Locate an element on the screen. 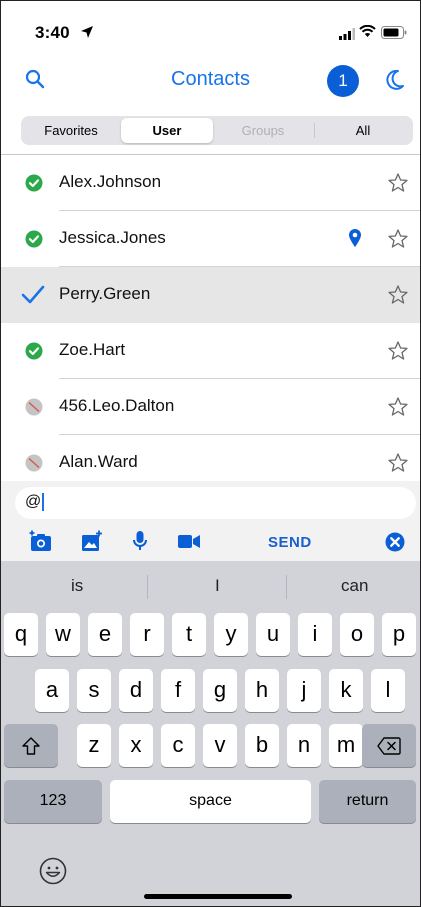 The width and height of the screenshot is (421, 907). key-u: u is located at coordinates (273, 634).